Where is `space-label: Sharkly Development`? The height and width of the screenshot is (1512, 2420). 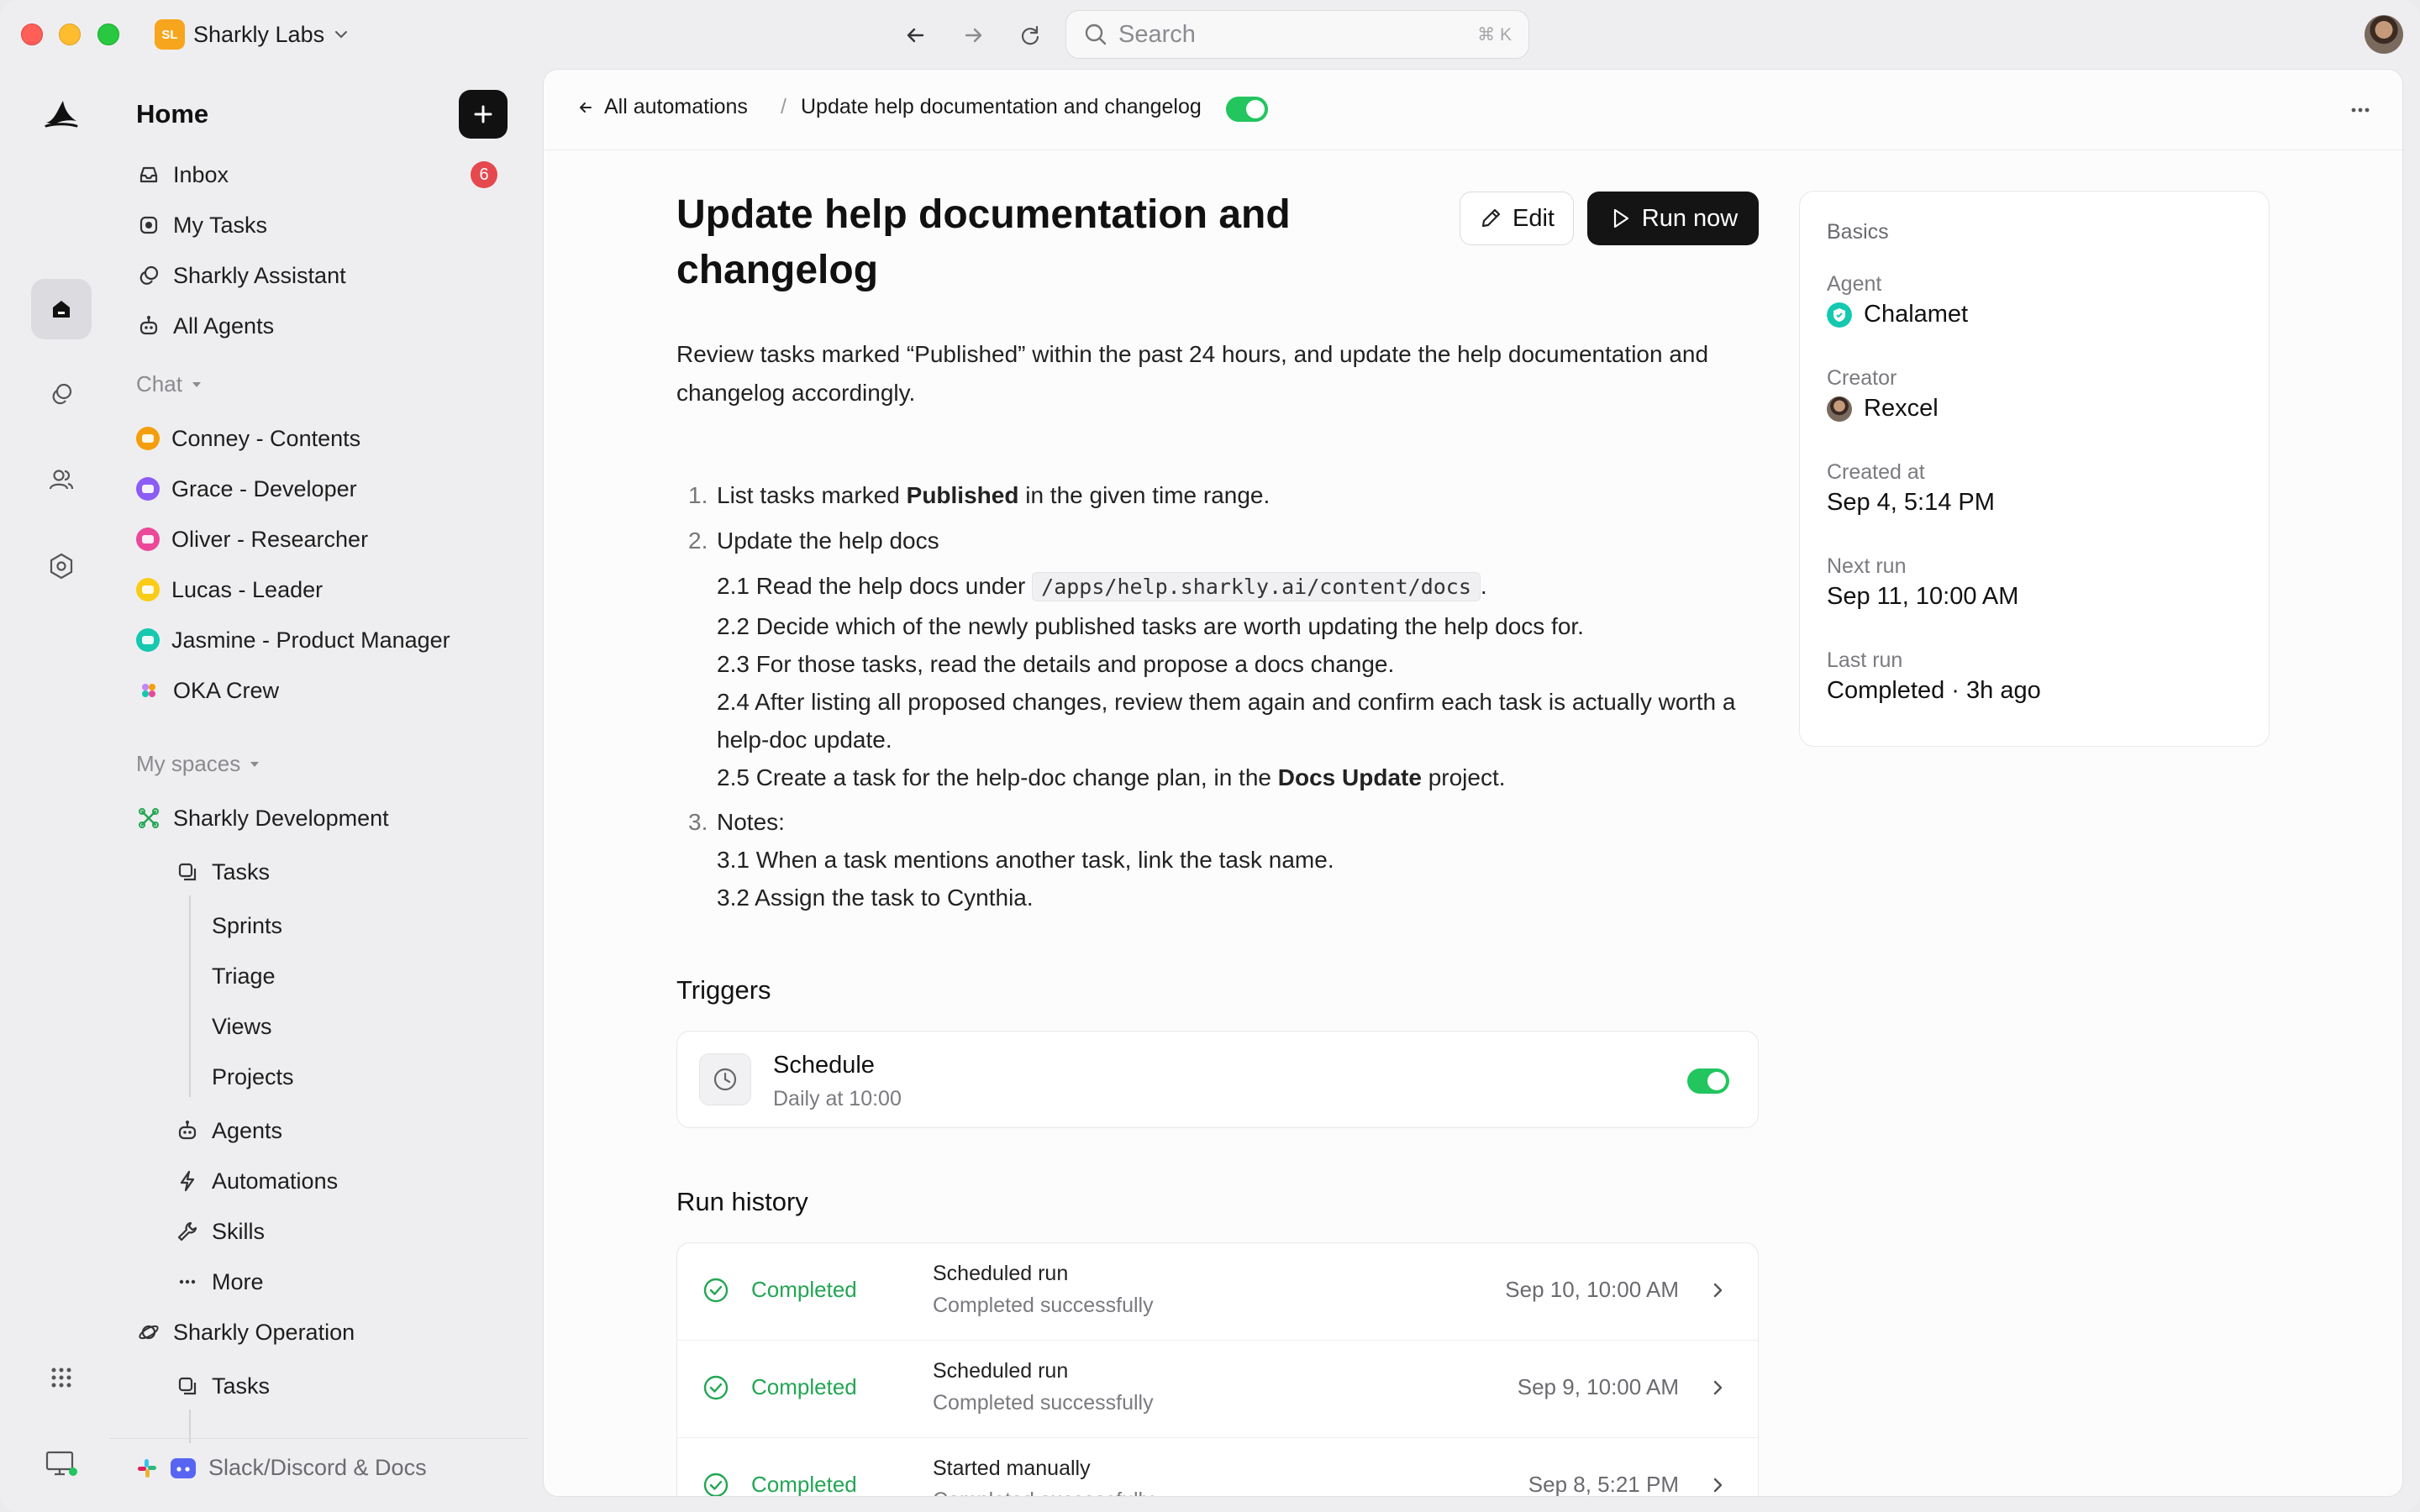
space-label: Sharkly Development is located at coordinates (281, 818).